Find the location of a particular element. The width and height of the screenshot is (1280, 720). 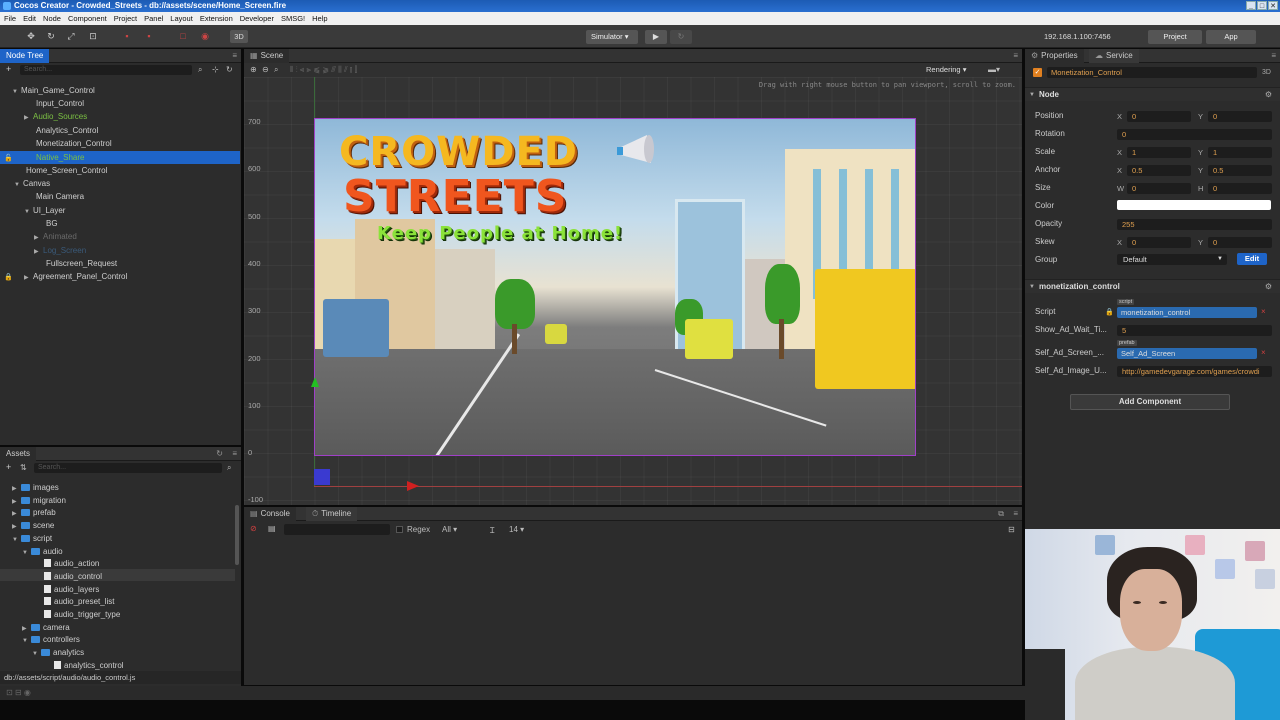

node-settings-gear-icon: ⚙ is located at coordinates (1268, 95).